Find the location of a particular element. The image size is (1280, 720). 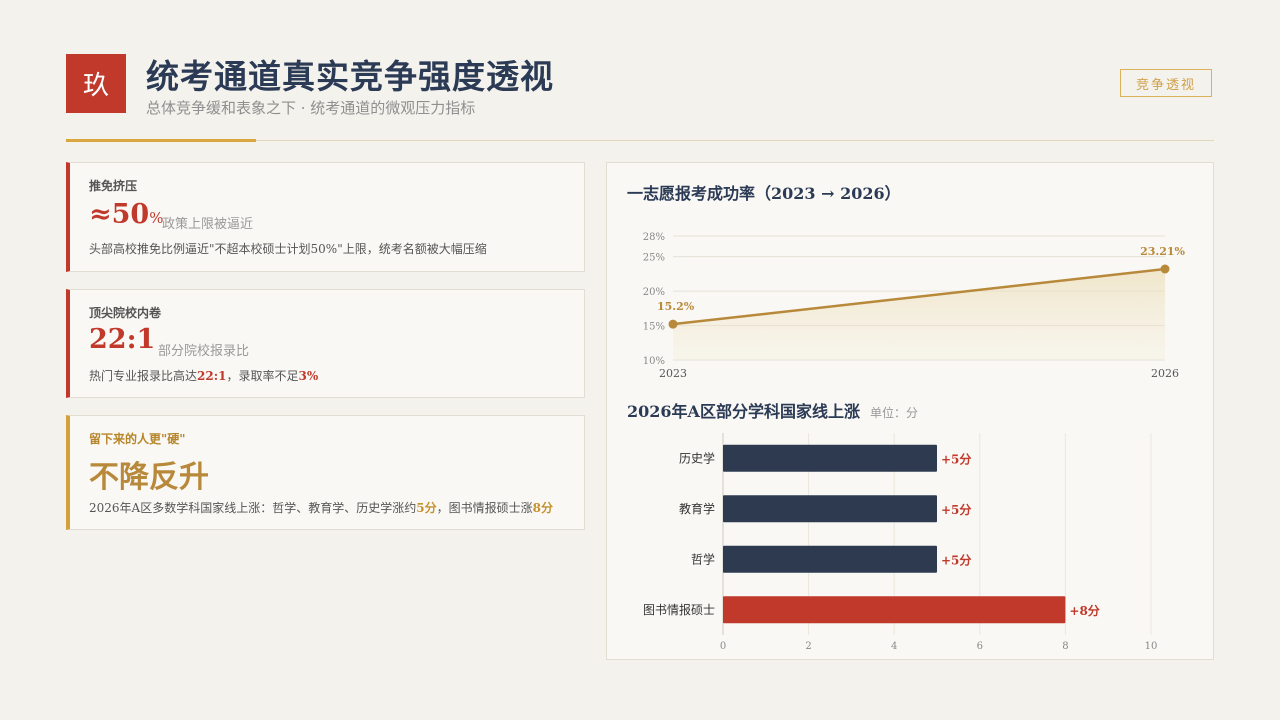

x-tick-label: 2026 is located at coordinates (1165, 373).